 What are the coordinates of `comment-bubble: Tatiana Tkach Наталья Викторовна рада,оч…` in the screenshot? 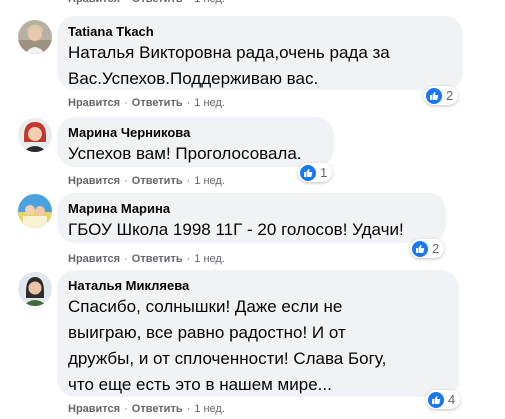 It's located at (260, 53).